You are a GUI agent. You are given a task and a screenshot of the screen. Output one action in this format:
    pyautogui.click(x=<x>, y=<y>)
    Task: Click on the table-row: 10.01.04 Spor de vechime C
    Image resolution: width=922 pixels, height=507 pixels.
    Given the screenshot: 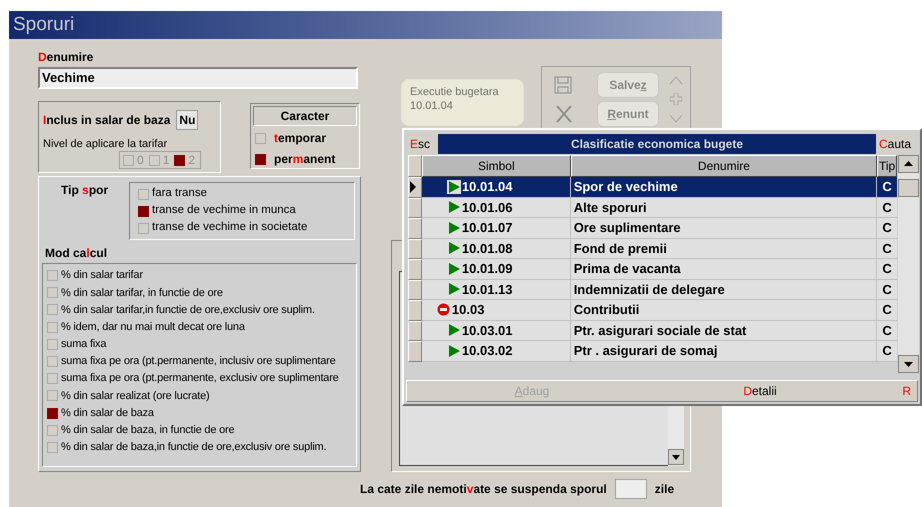 What is the action you would take?
    pyautogui.click(x=652, y=187)
    